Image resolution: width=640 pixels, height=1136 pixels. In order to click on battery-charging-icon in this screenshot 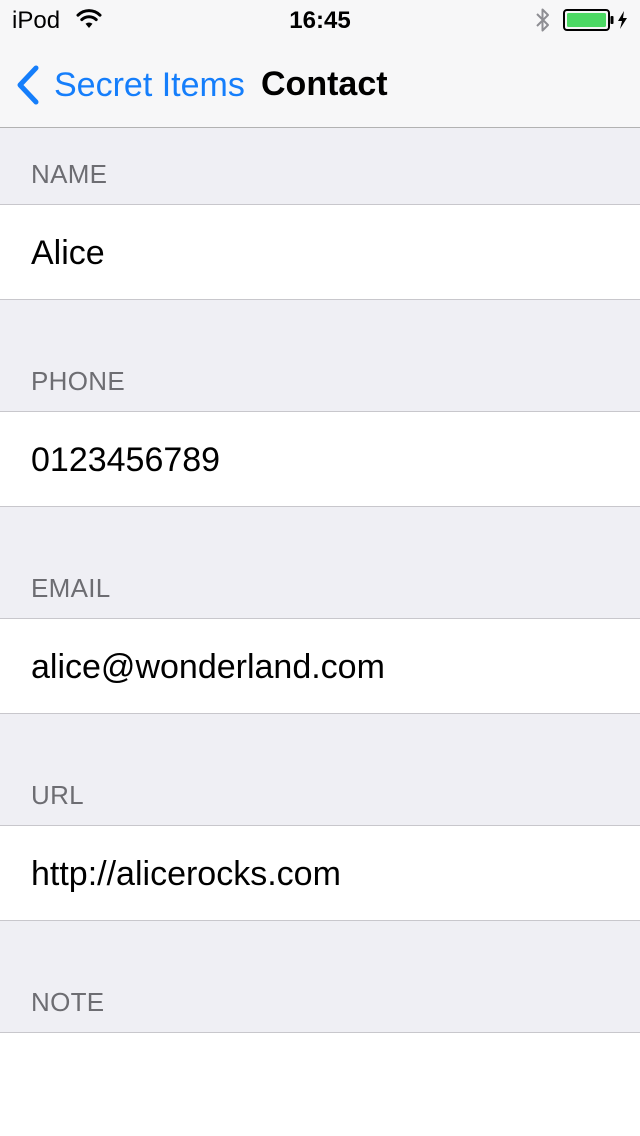, I will do `click(595, 20)`.